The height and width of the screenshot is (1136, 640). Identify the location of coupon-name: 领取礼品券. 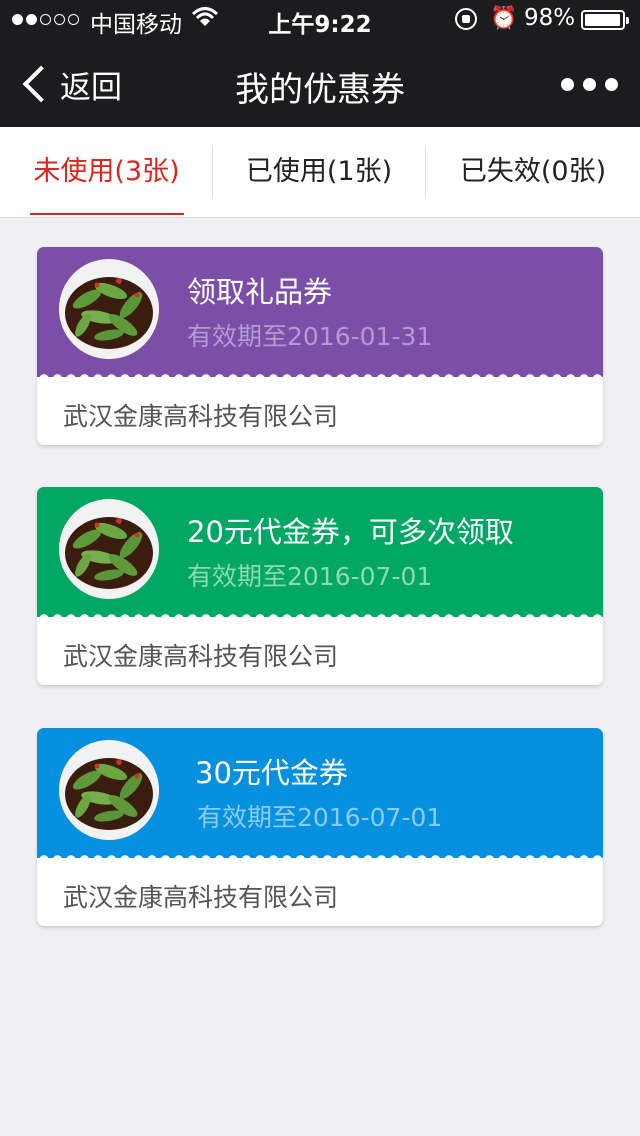
(260, 292).